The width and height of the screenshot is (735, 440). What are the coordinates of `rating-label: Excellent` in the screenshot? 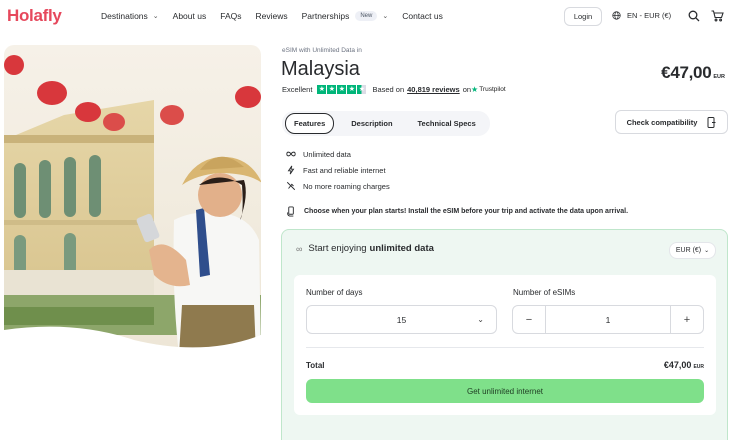 It's located at (297, 89).